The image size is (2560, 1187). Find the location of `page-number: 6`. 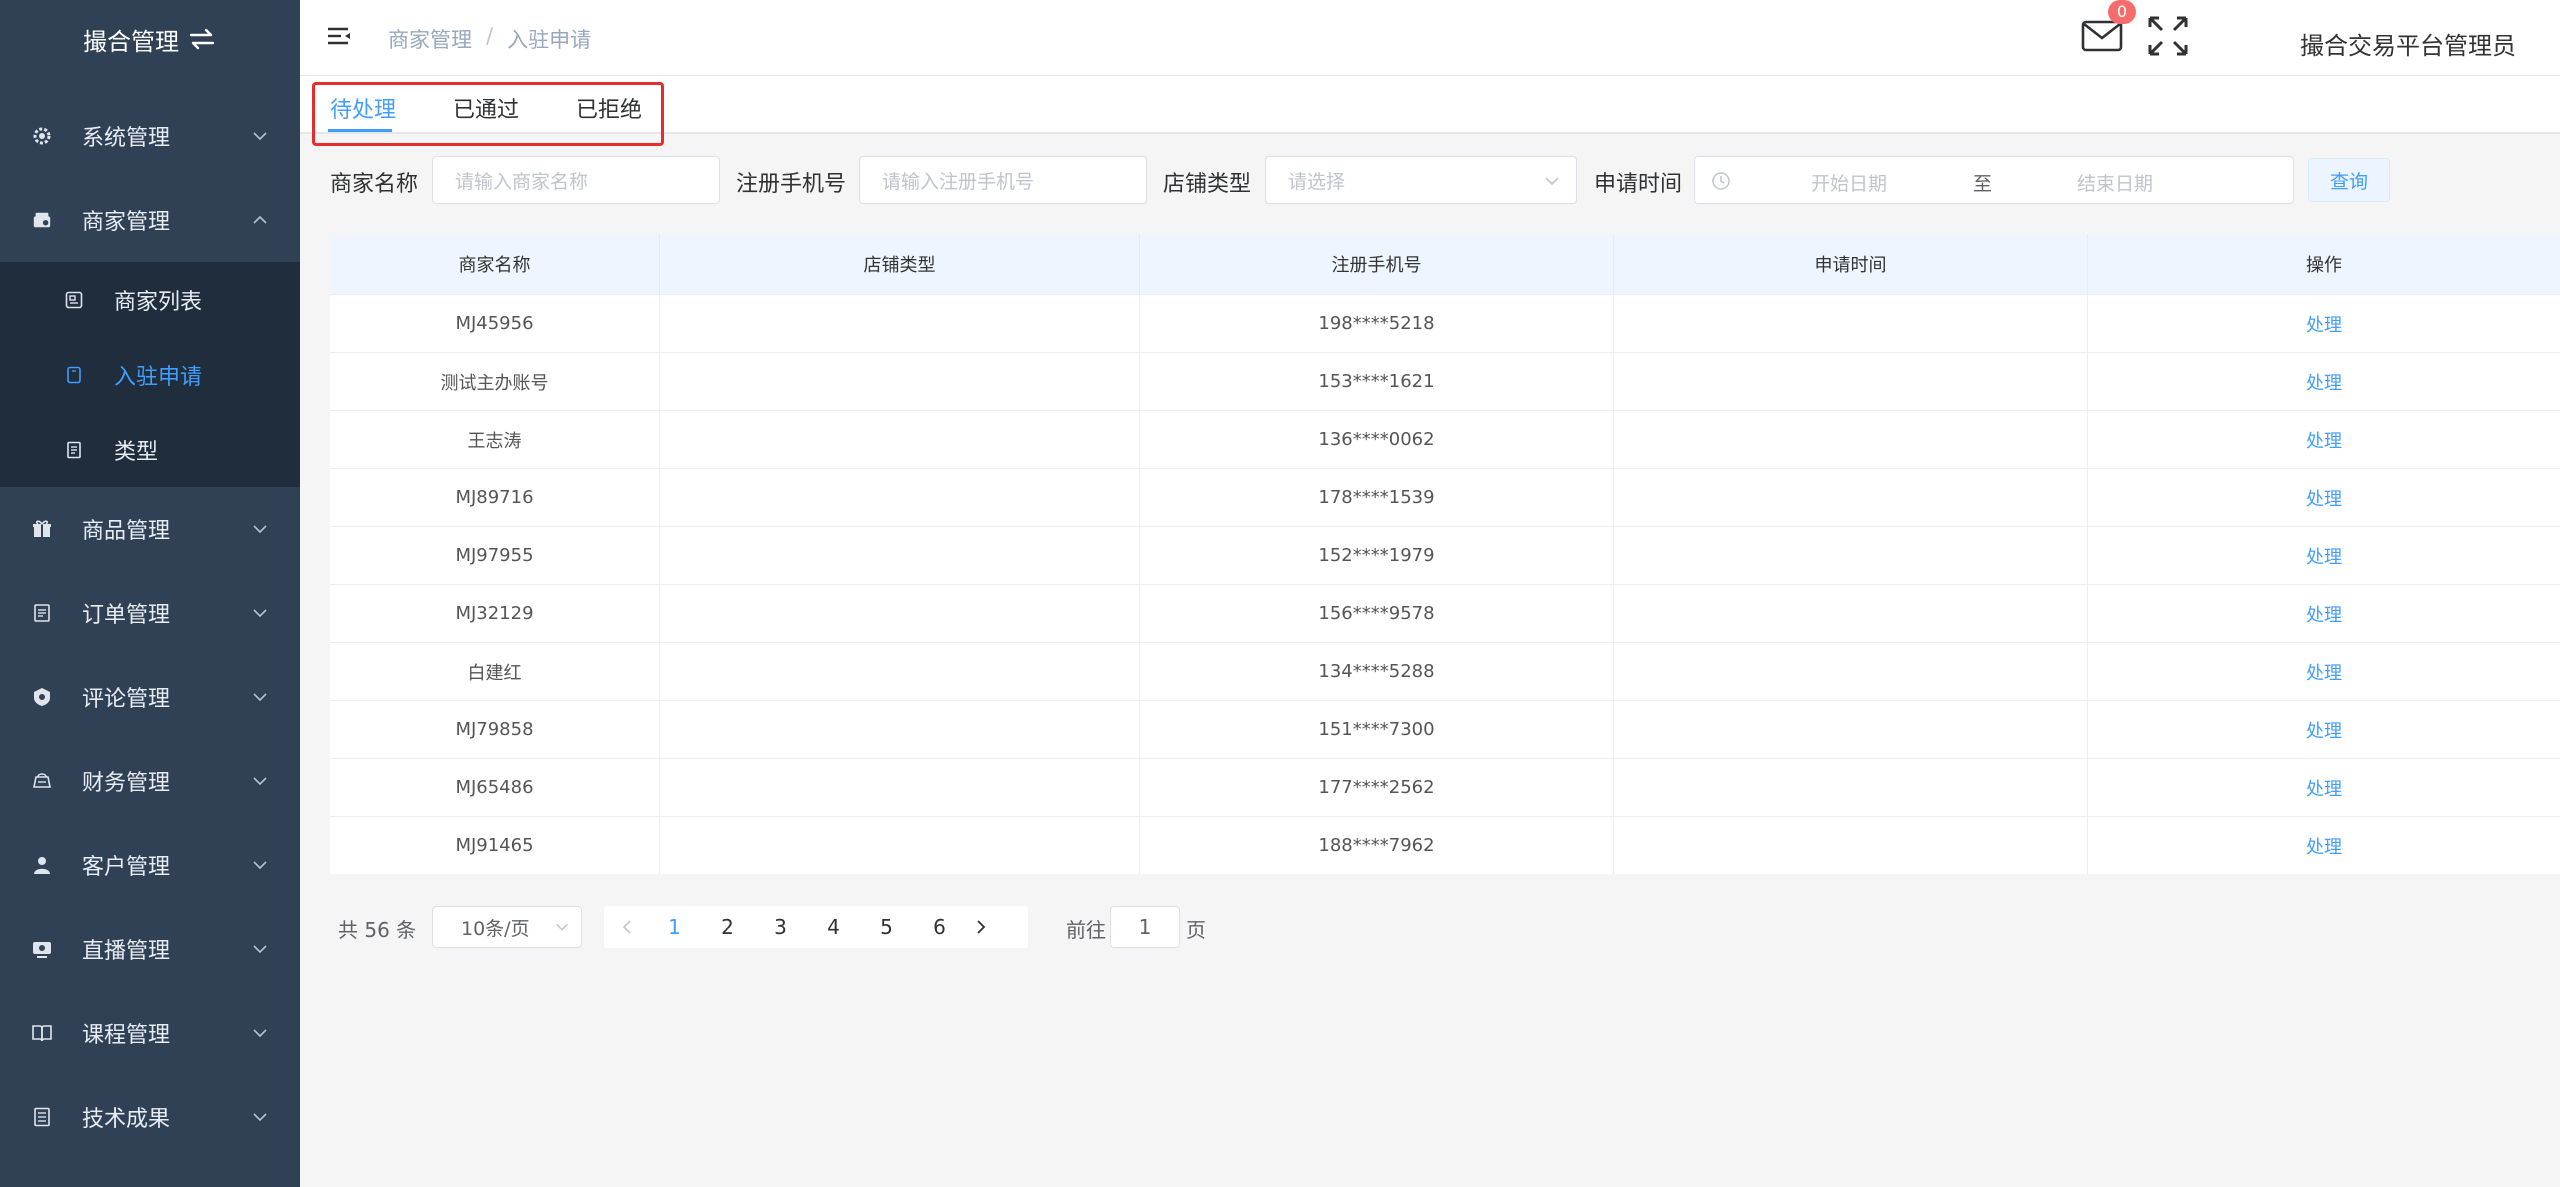

page-number: 6 is located at coordinates (939, 927).